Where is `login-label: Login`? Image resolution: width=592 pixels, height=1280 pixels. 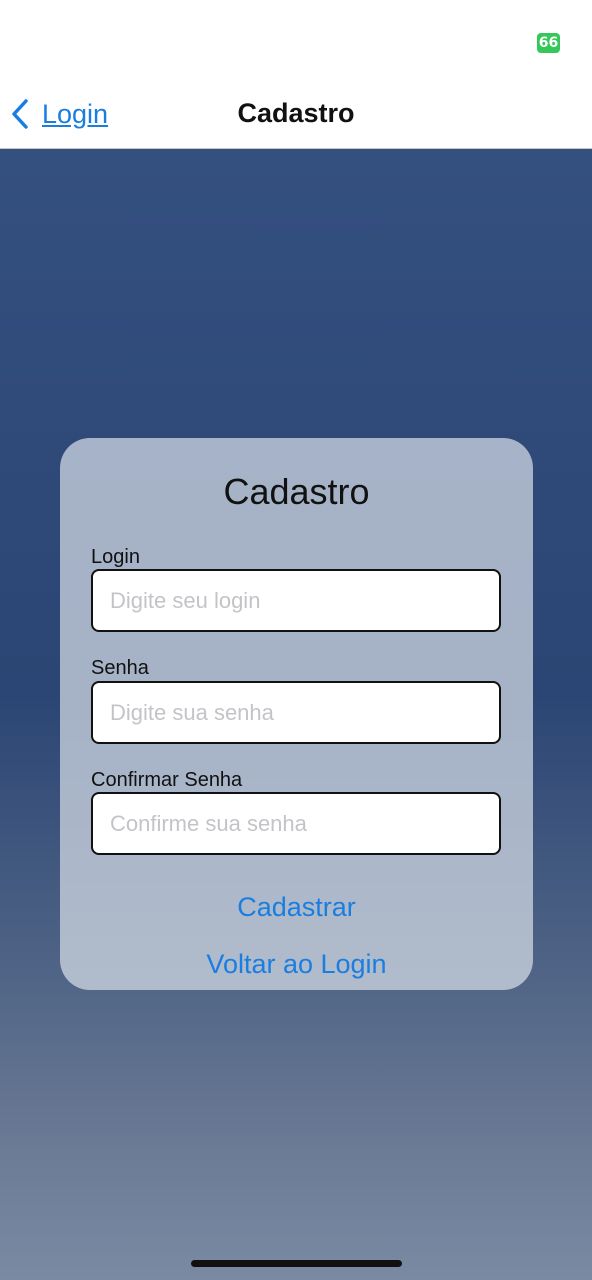 login-label: Login is located at coordinates (115, 557).